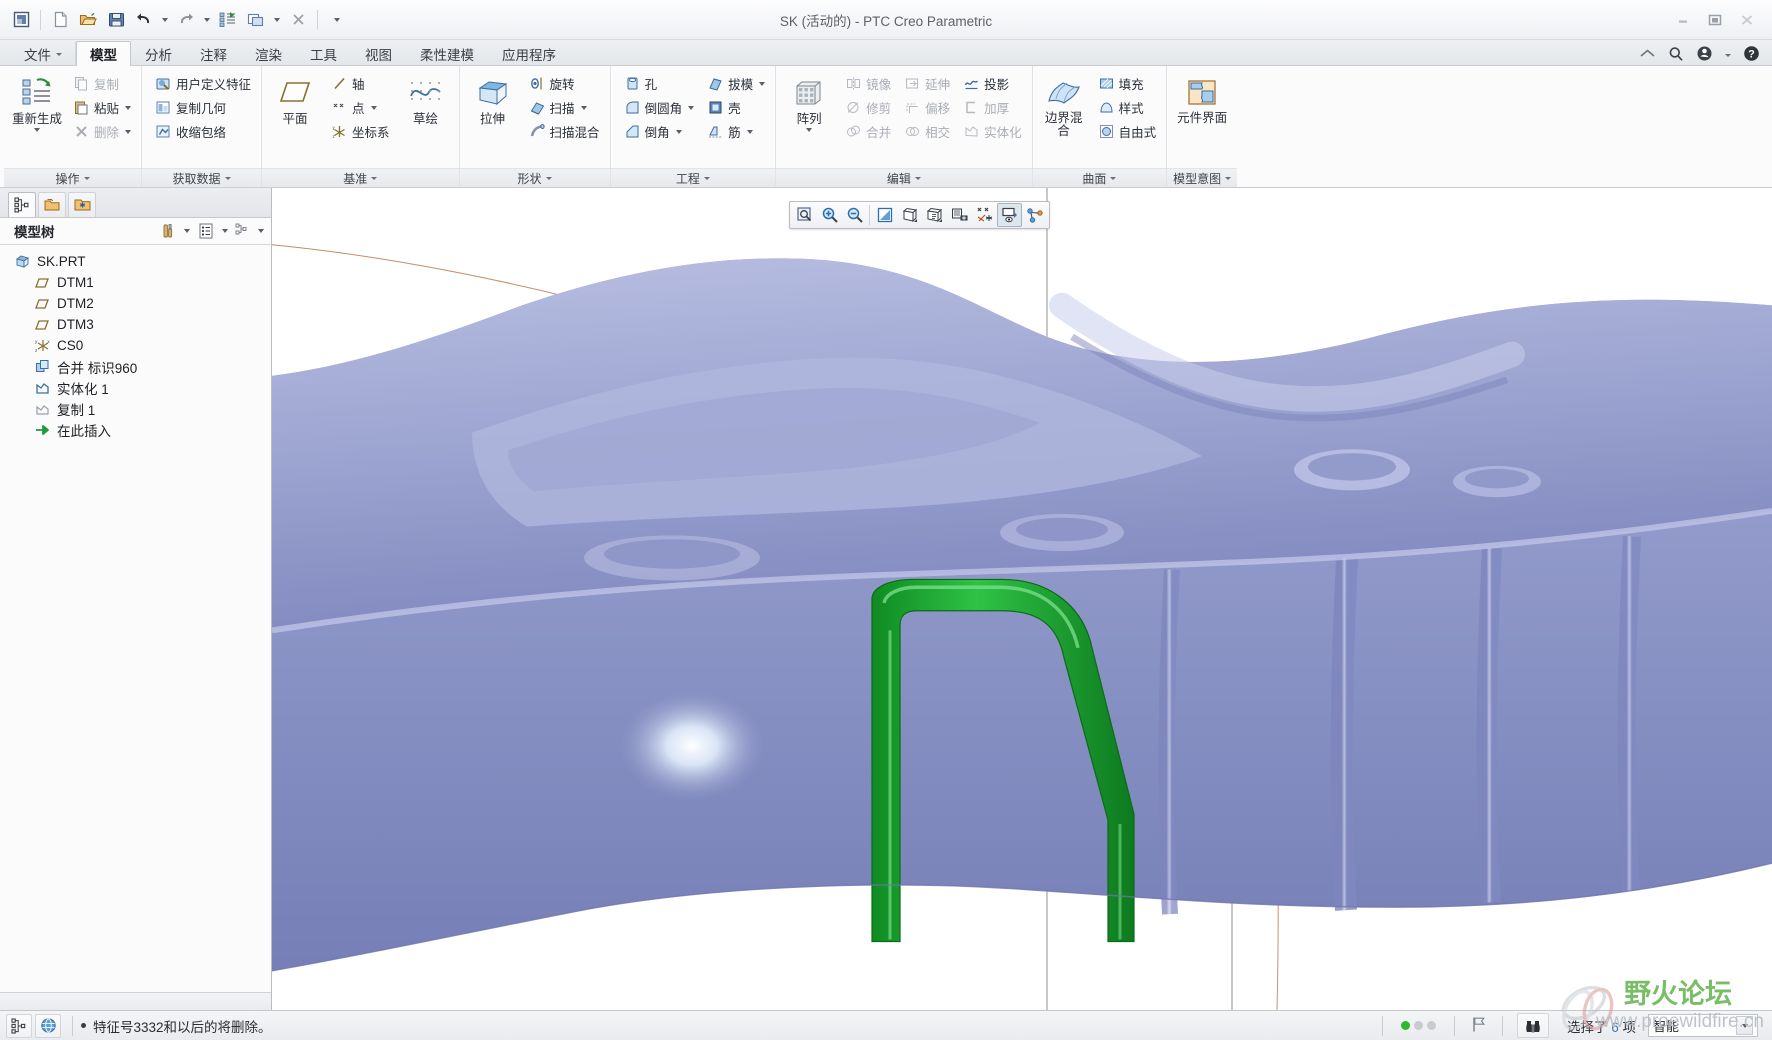 The width and height of the screenshot is (1772, 1040). What do you see at coordinates (203, 107) in the screenshot?
I see `copy-geometry-button: 复制几何` at bounding box center [203, 107].